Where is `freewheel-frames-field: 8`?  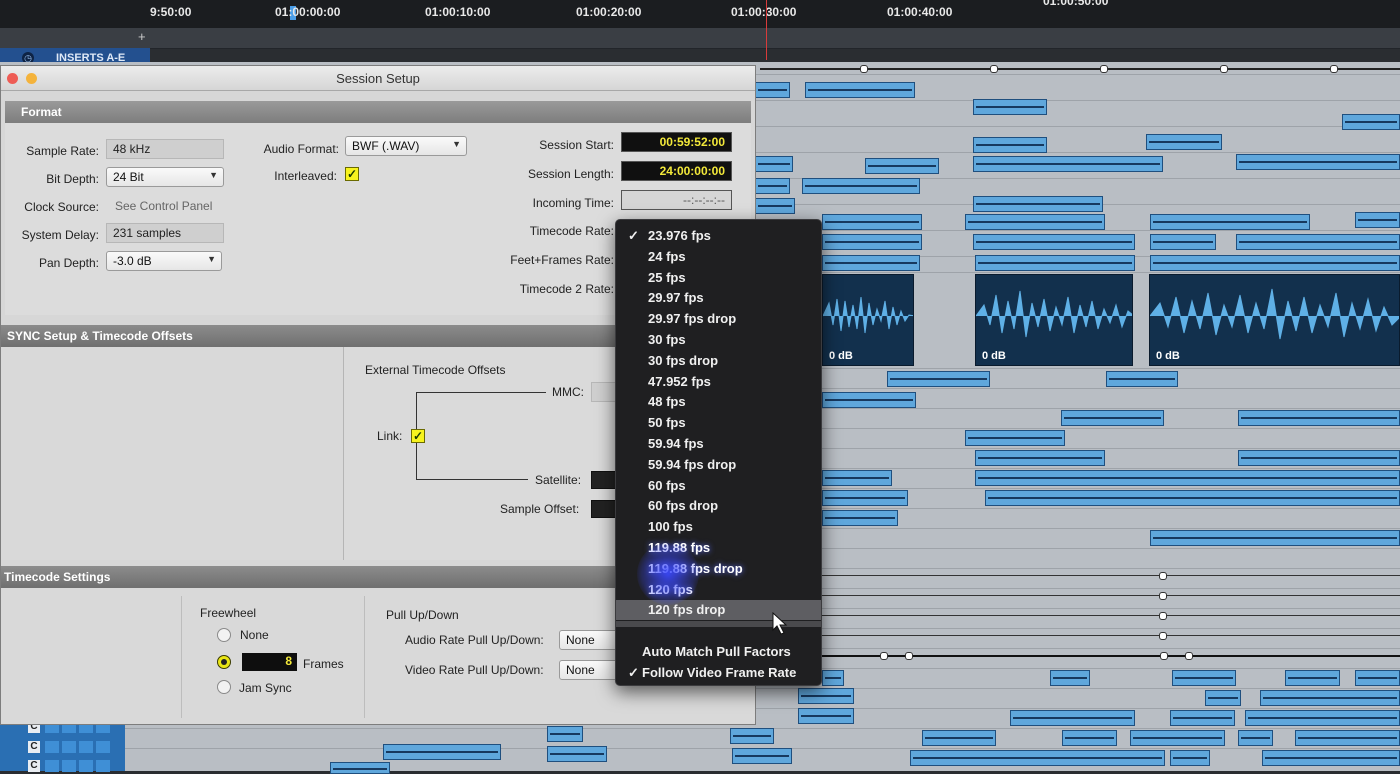 freewheel-frames-field: 8 is located at coordinates (269, 662).